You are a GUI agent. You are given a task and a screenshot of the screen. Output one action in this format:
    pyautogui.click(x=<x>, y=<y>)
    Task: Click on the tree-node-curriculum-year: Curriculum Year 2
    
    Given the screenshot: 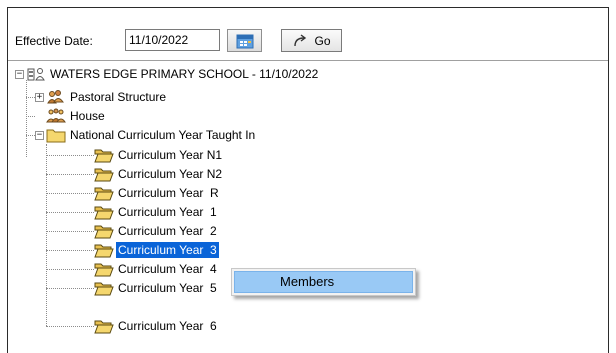 What is the action you would take?
    pyautogui.click(x=156, y=231)
    